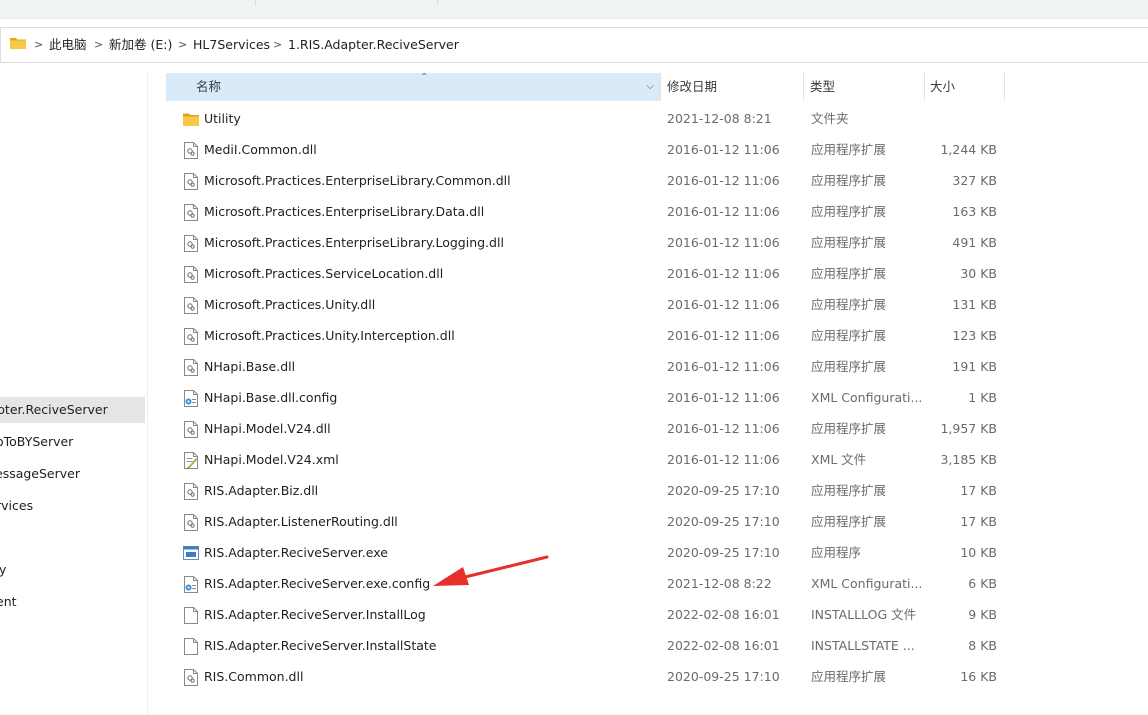 This screenshot has height=715, width=1148. I want to click on file-name: RIS.Adapter.ReciveServer.InstallState, so click(320, 645).